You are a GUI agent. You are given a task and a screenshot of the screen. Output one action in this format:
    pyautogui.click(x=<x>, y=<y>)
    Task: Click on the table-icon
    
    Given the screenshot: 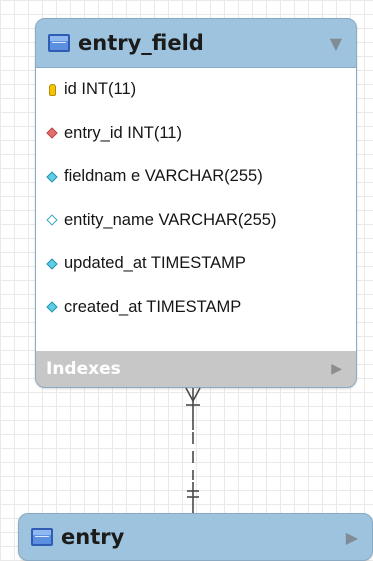 What is the action you would take?
    pyautogui.click(x=42, y=537)
    